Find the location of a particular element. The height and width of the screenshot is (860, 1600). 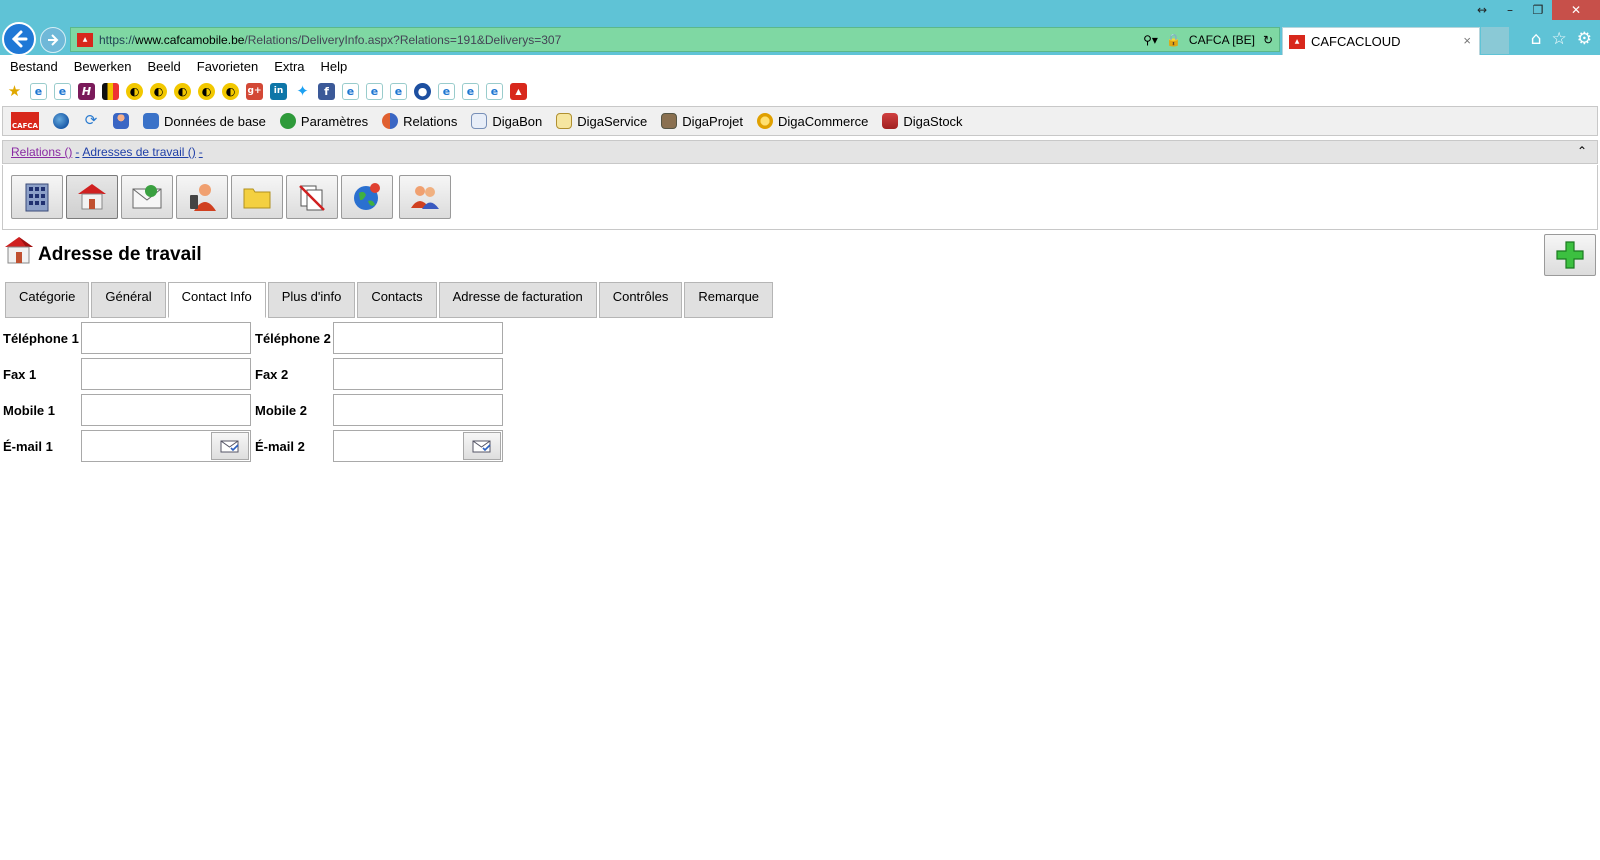

mobile1-input is located at coordinates (166, 410).